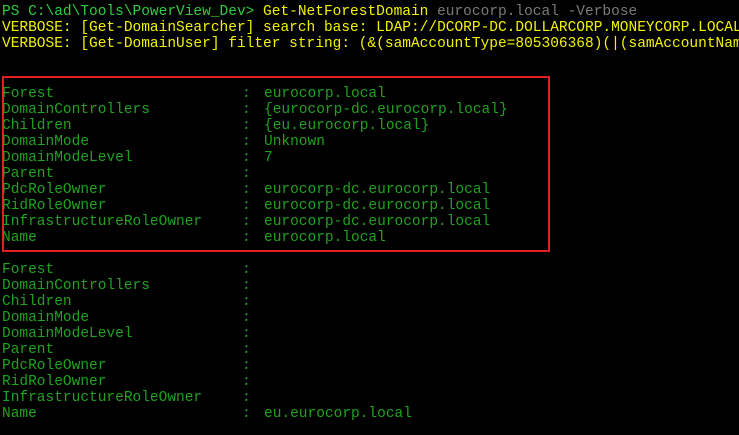 The image size is (739, 435). I want to click on property-row: Children:, so click(133, 302).